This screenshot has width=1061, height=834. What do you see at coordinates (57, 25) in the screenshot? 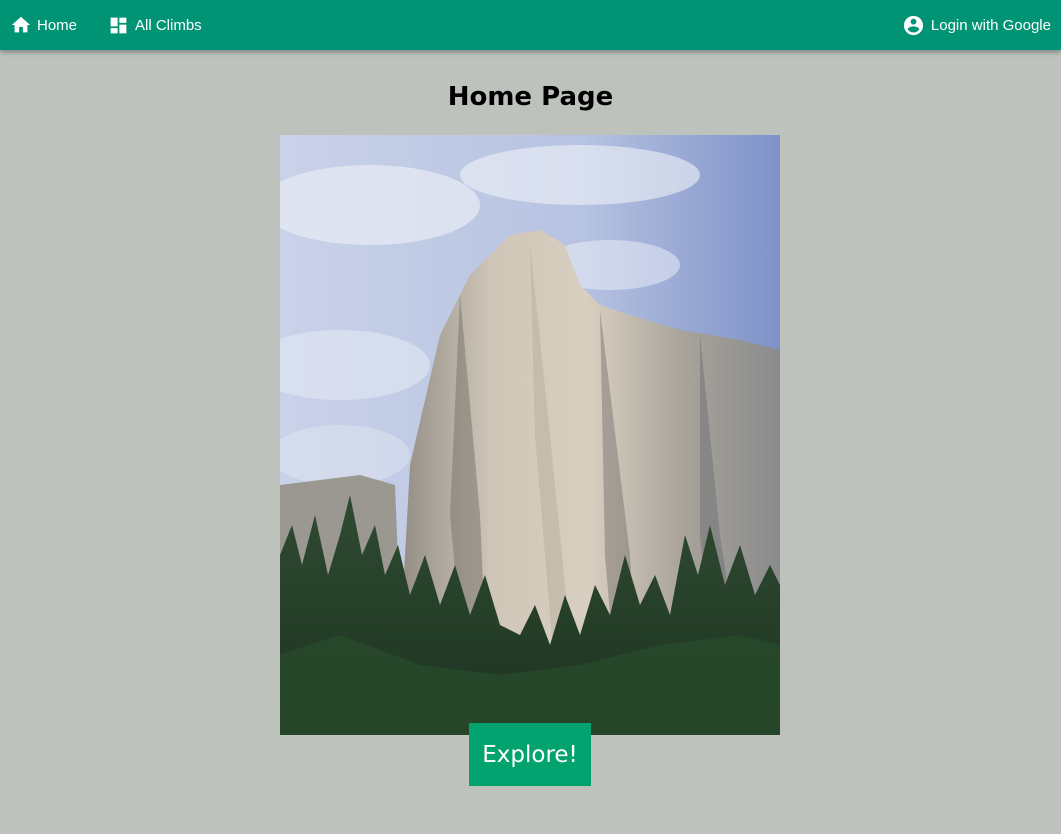
I see `nav-home-label: Home` at bounding box center [57, 25].